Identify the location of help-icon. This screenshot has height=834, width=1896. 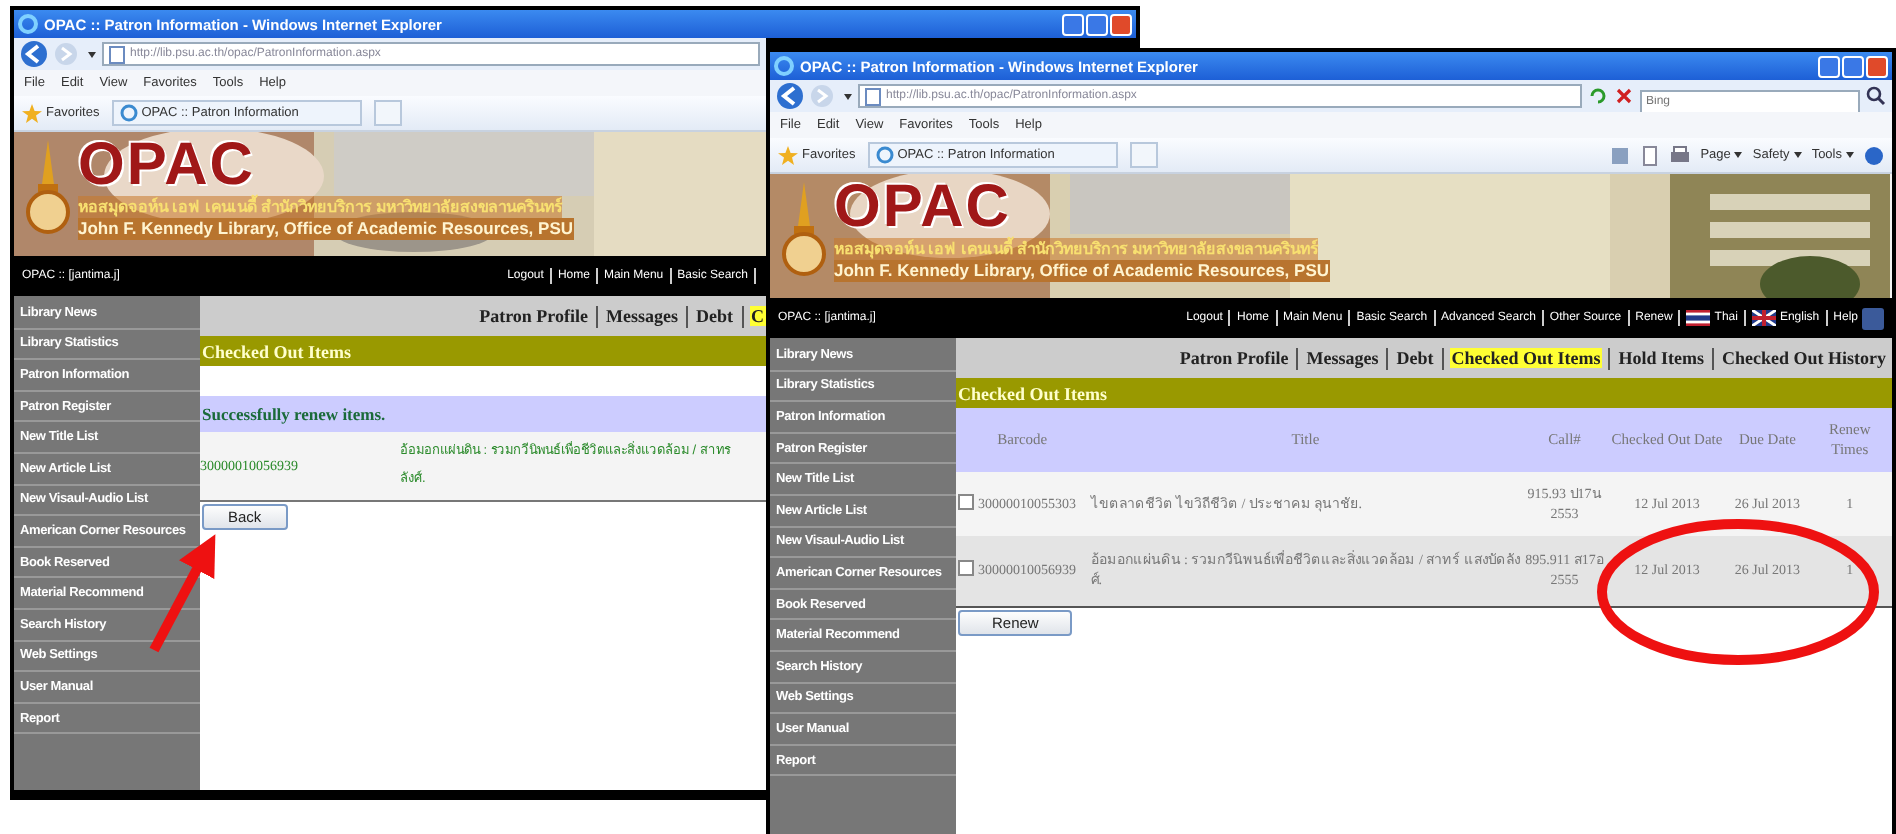
(1874, 155).